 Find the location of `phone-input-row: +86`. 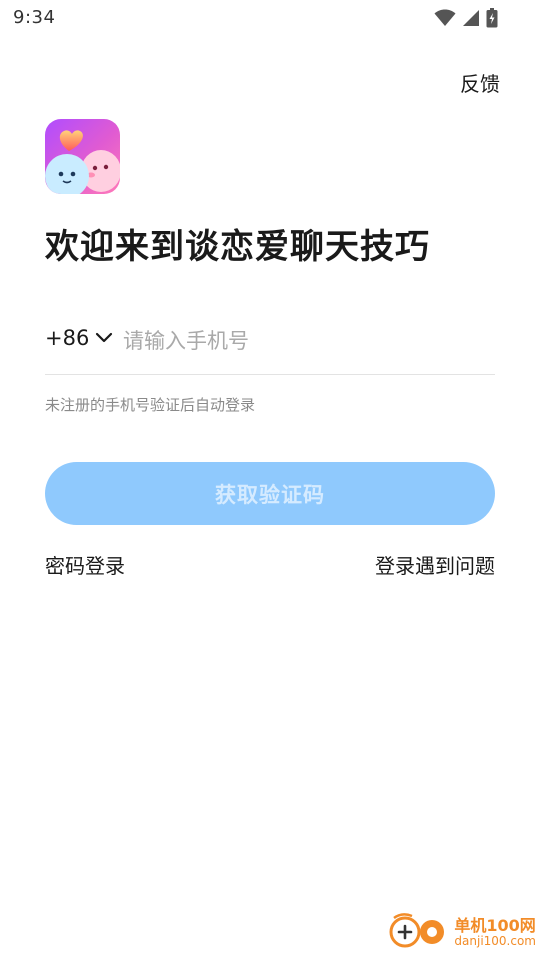

phone-input-row: +86 is located at coordinates (270, 347).